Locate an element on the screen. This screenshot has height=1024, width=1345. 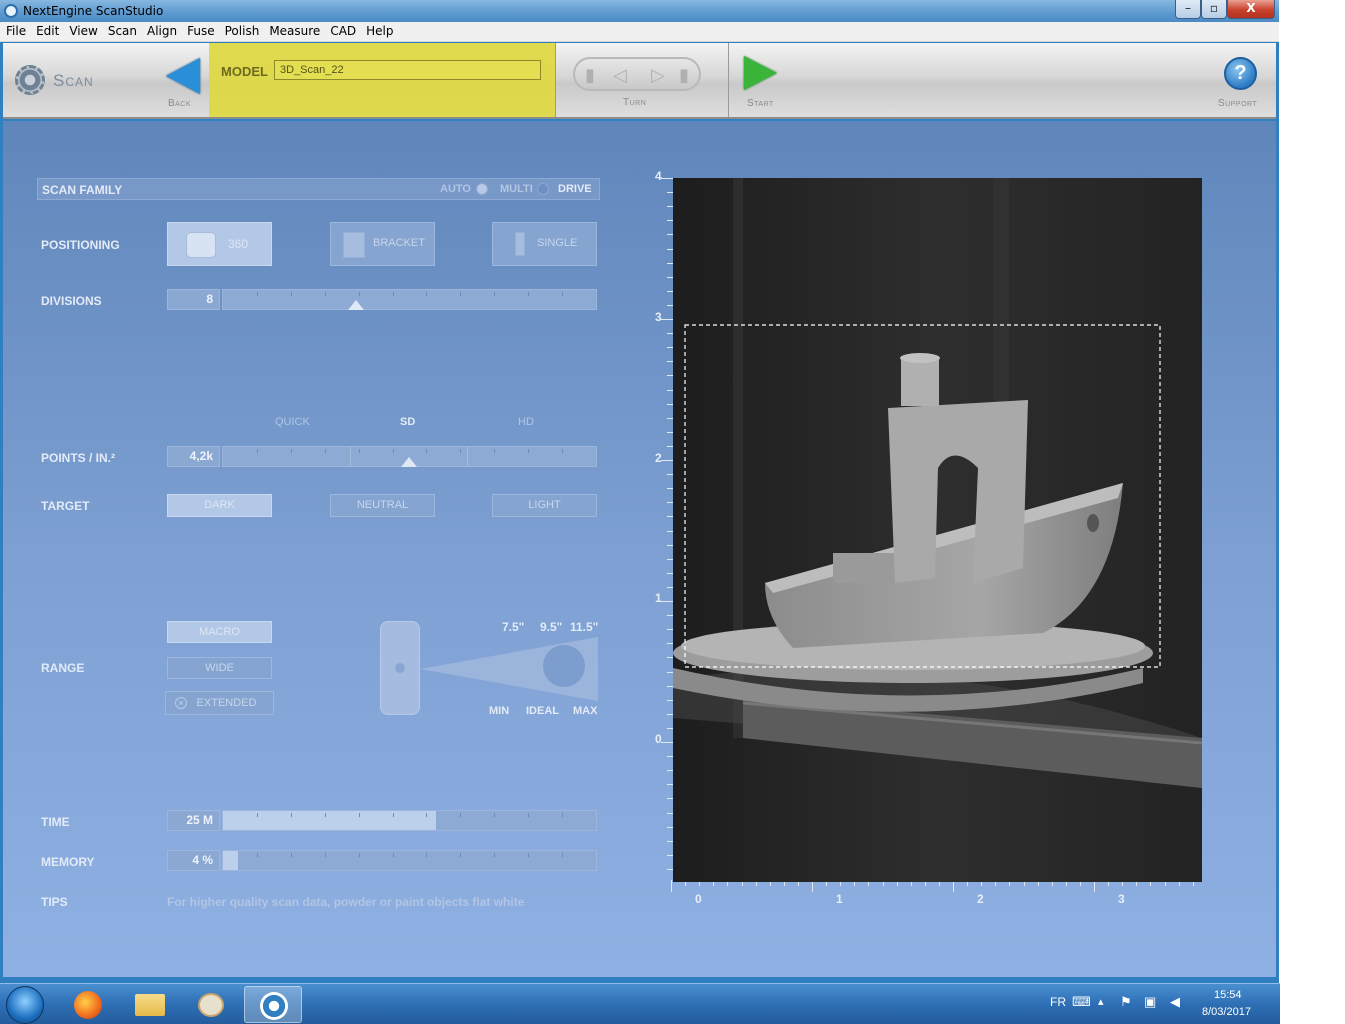
close-button: X is located at coordinates (1251, 9).